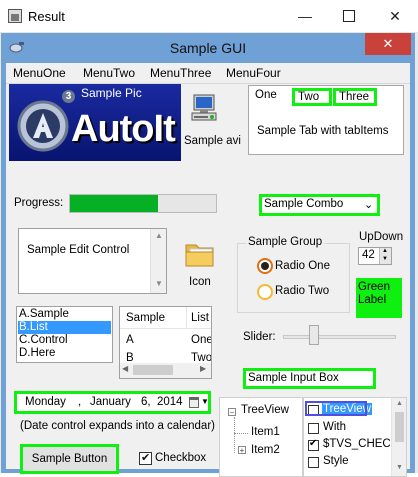 The image size is (418, 477). I want to click on radio-one, so click(265, 266).